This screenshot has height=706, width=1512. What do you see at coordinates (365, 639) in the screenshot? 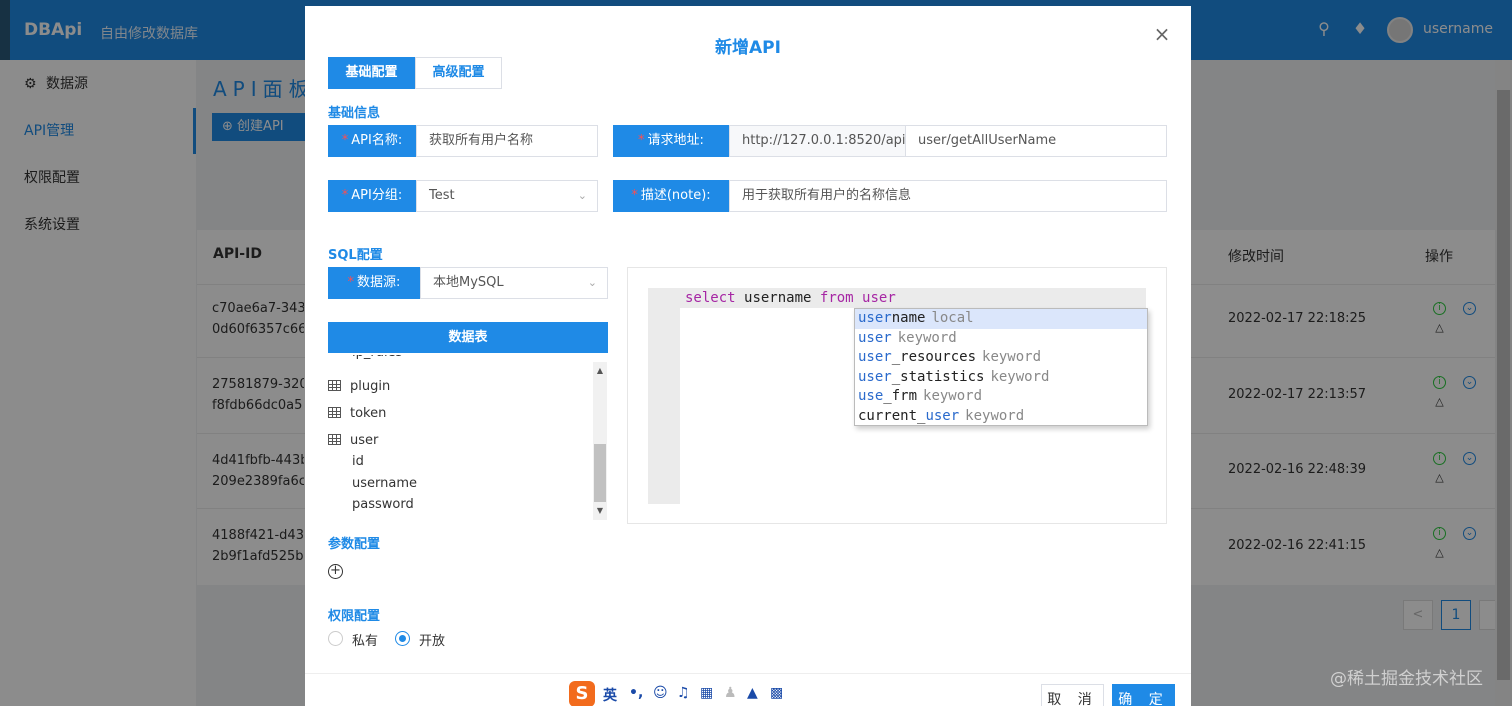
I see `radio-private-label: 私有` at bounding box center [365, 639].